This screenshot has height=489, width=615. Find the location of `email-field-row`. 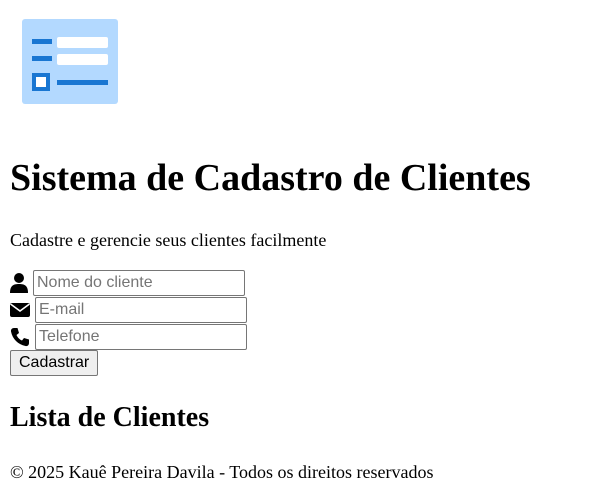

email-field-row is located at coordinates (128, 310).